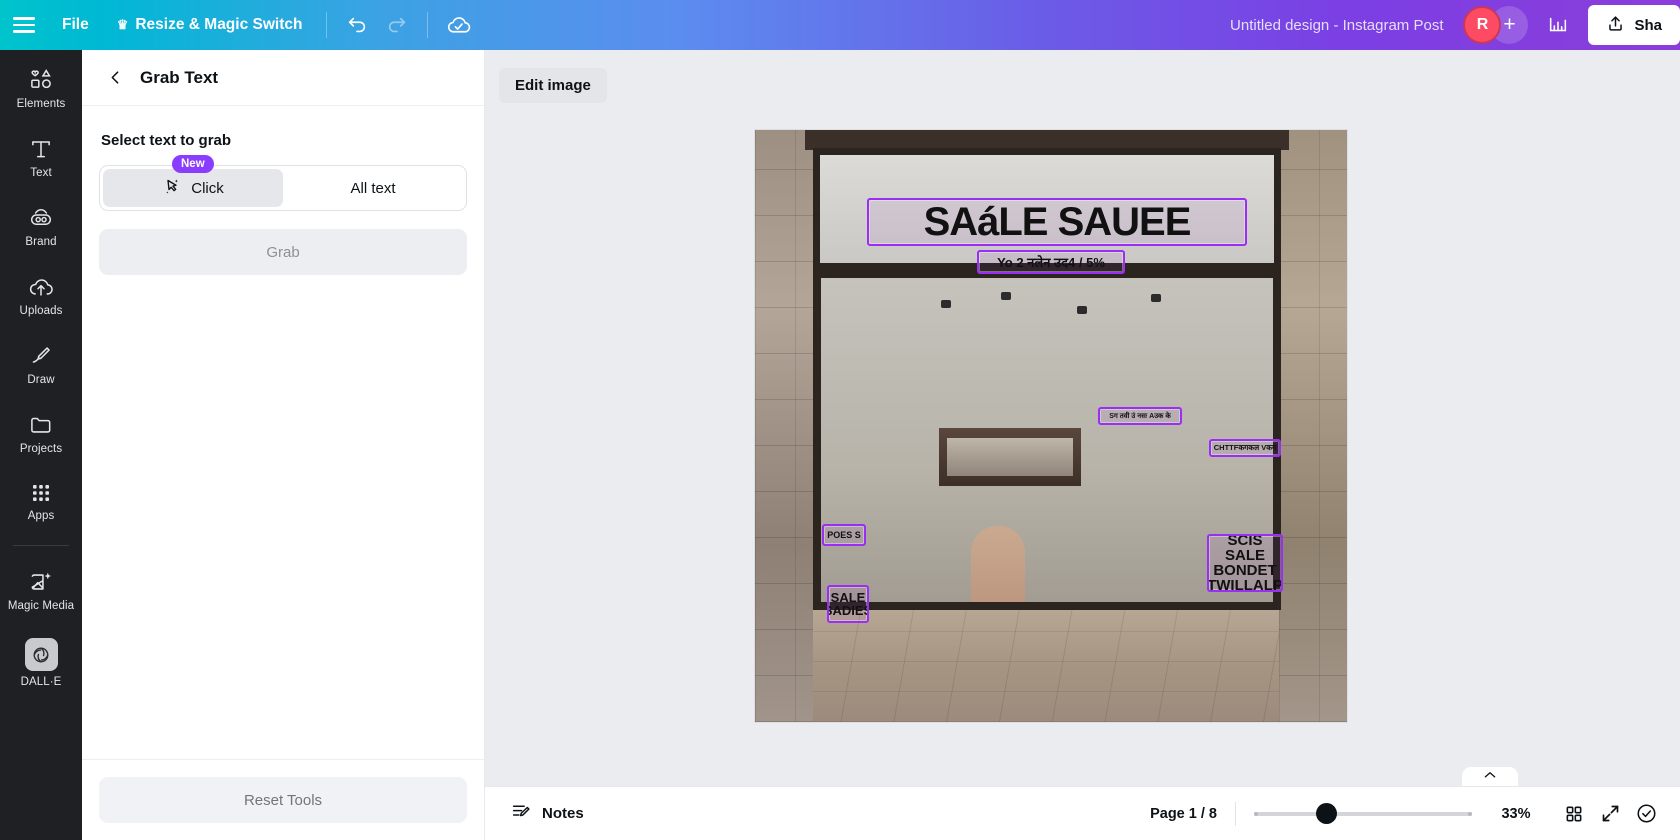  I want to click on folder-icon, so click(41, 425).